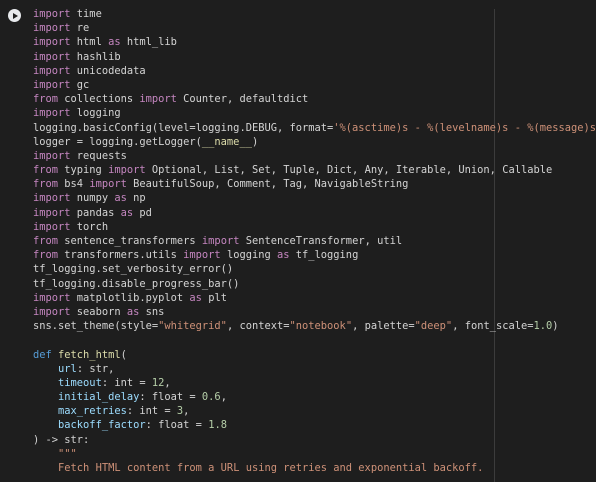  I want to click on code-token: "notebook", so click(321, 326).